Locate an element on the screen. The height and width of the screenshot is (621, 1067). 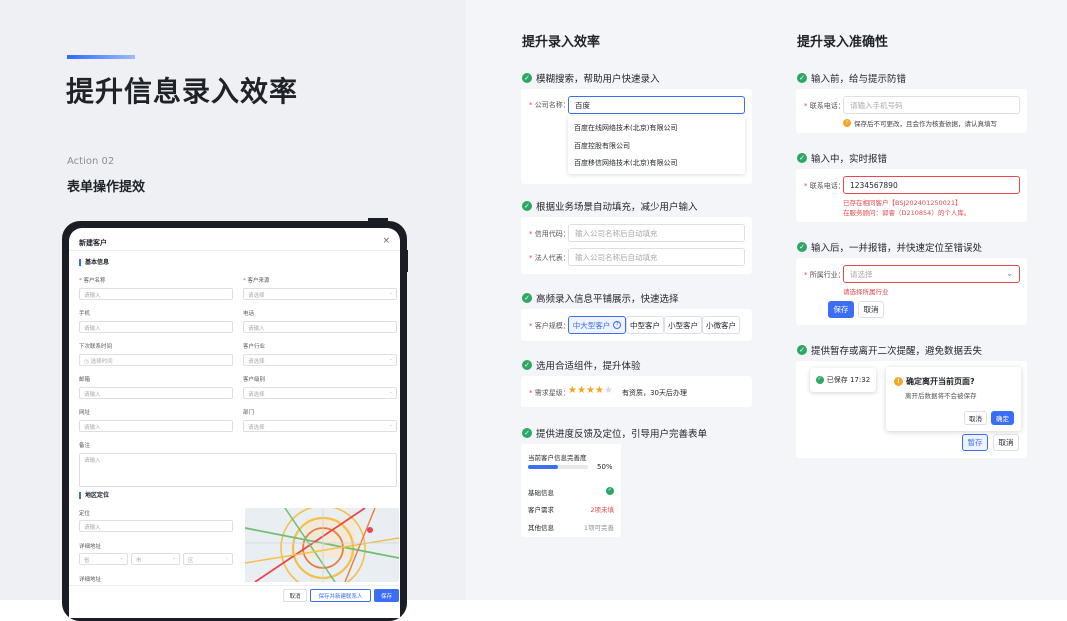
efficiency-feature-2: ✓ 根据业务场景自动填充，减少用户输入 is located at coordinates (610, 206).